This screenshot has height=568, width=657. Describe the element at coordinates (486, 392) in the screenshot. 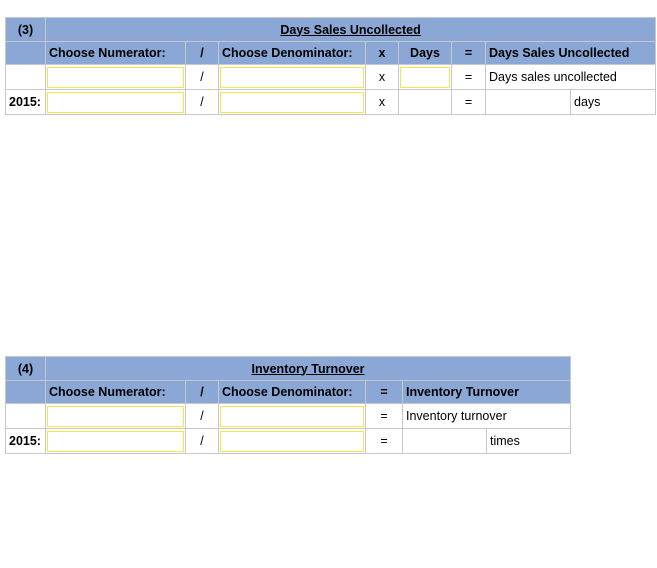

I see `header-result: Inventory Turnover` at that location.